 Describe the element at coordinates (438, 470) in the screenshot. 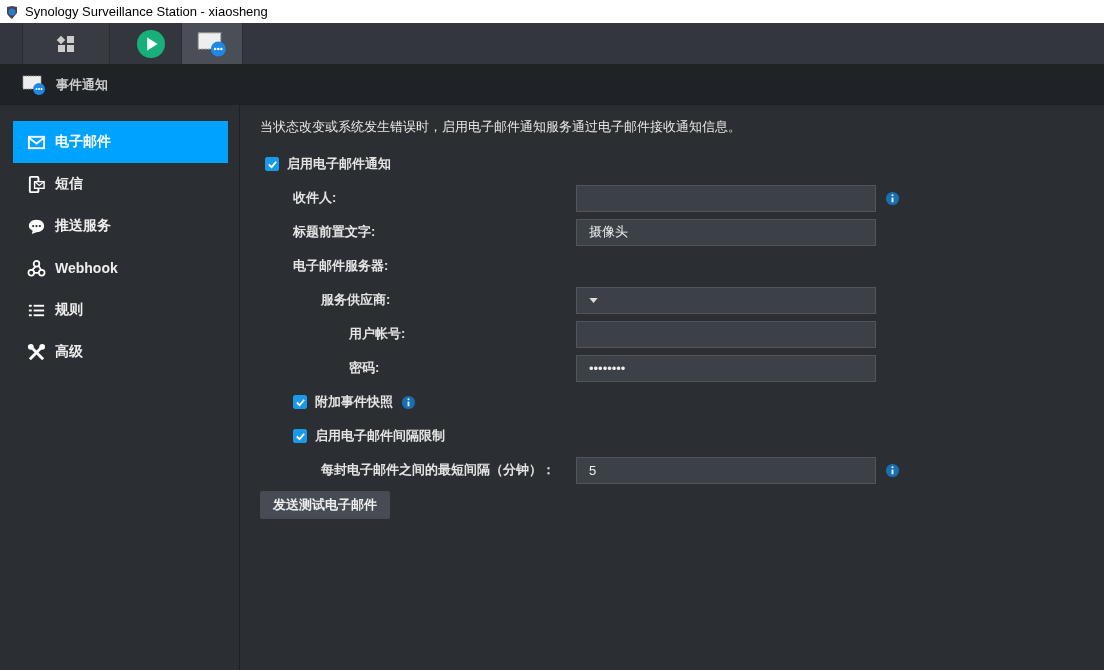

I see `field-label: 每封电子邮件之间的最短间隔（分钟）：` at that location.